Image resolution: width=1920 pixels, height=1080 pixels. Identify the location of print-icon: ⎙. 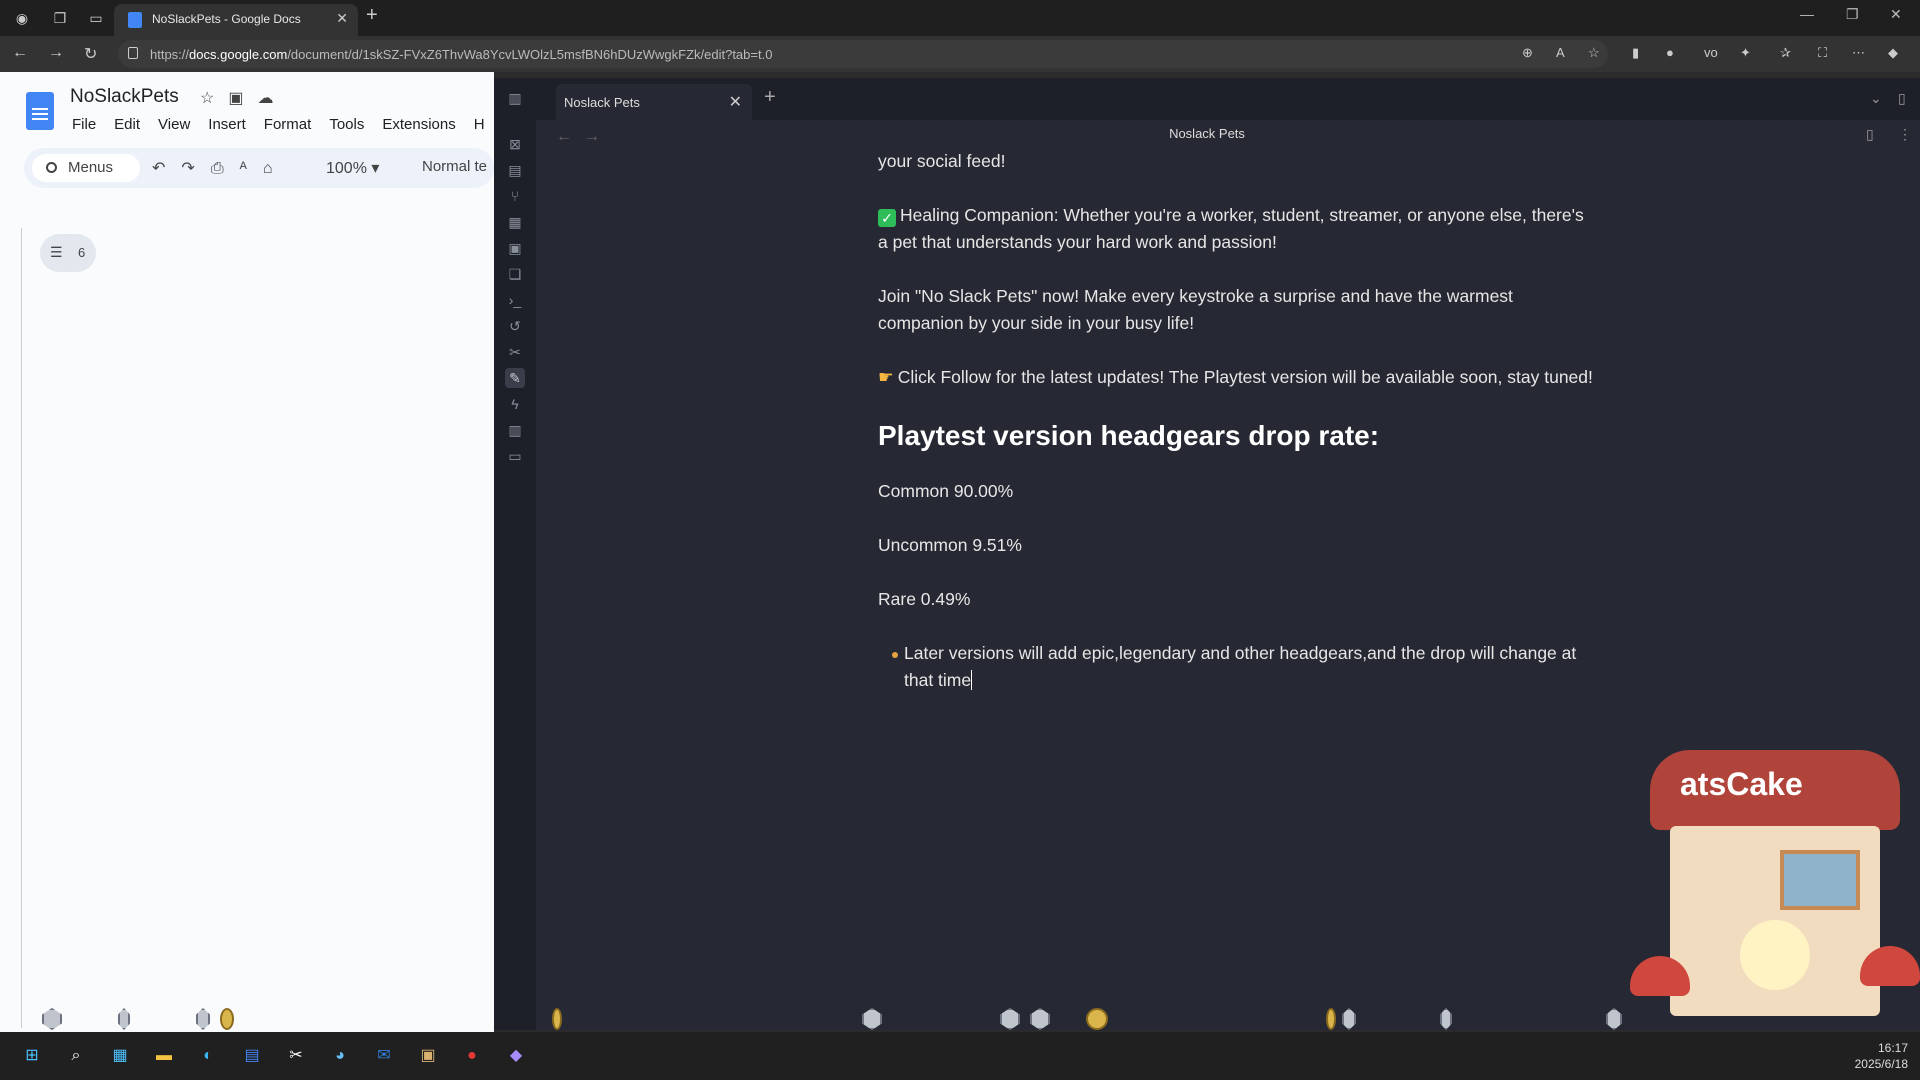
(225, 168).